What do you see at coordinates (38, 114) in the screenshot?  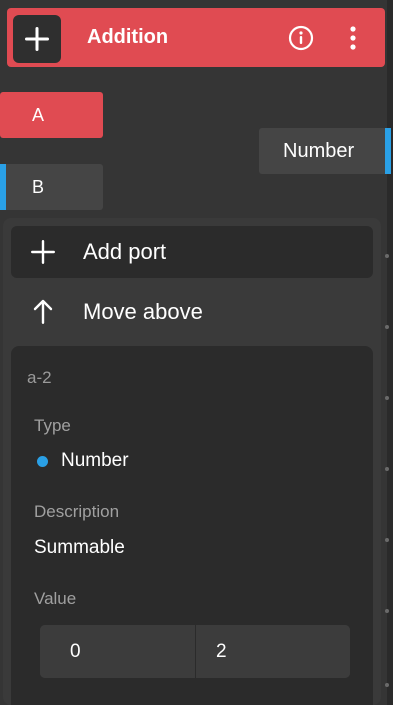 I see `port-label: A` at bounding box center [38, 114].